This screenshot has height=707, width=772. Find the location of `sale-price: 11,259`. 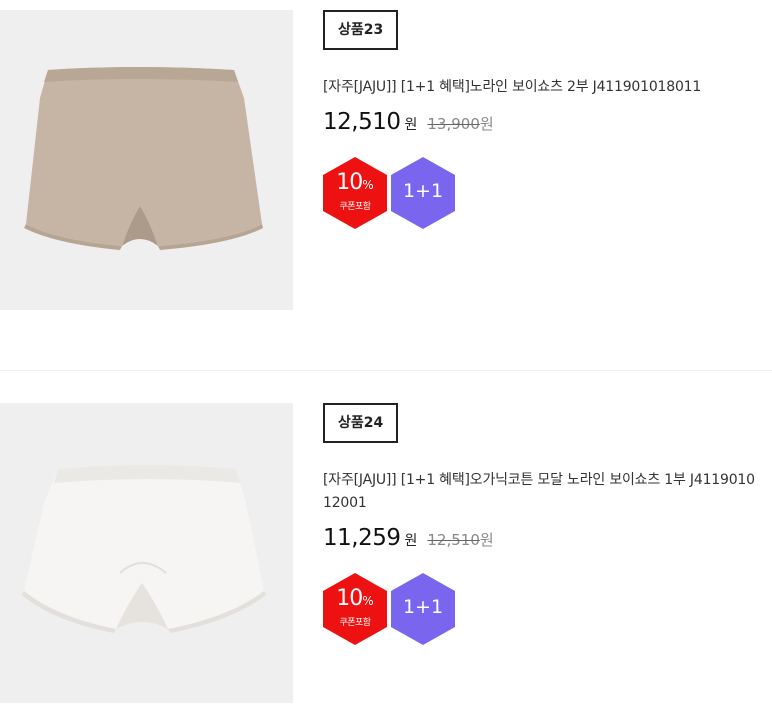

sale-price: 11,259 is located at coordinates (362, 538).